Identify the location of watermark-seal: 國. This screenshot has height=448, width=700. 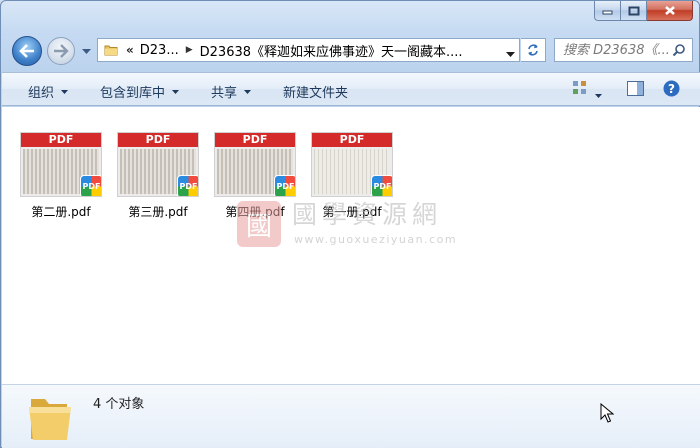
(259, 224).